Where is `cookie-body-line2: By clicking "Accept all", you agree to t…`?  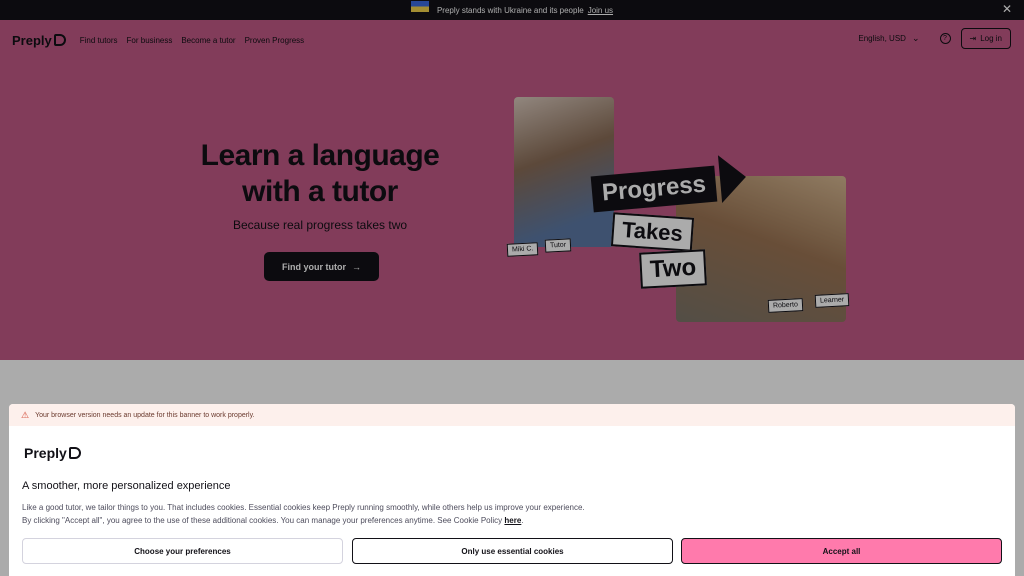 cookie-body-line2: By clicking "Accept all", you agree to t… is located at coordinates (472, 520).